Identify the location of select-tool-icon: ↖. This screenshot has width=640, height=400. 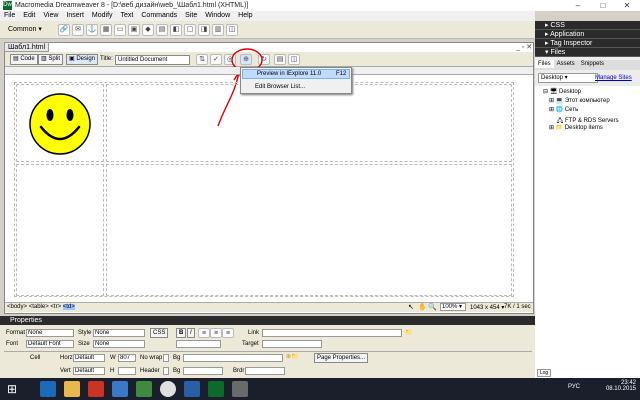
(411, 307).